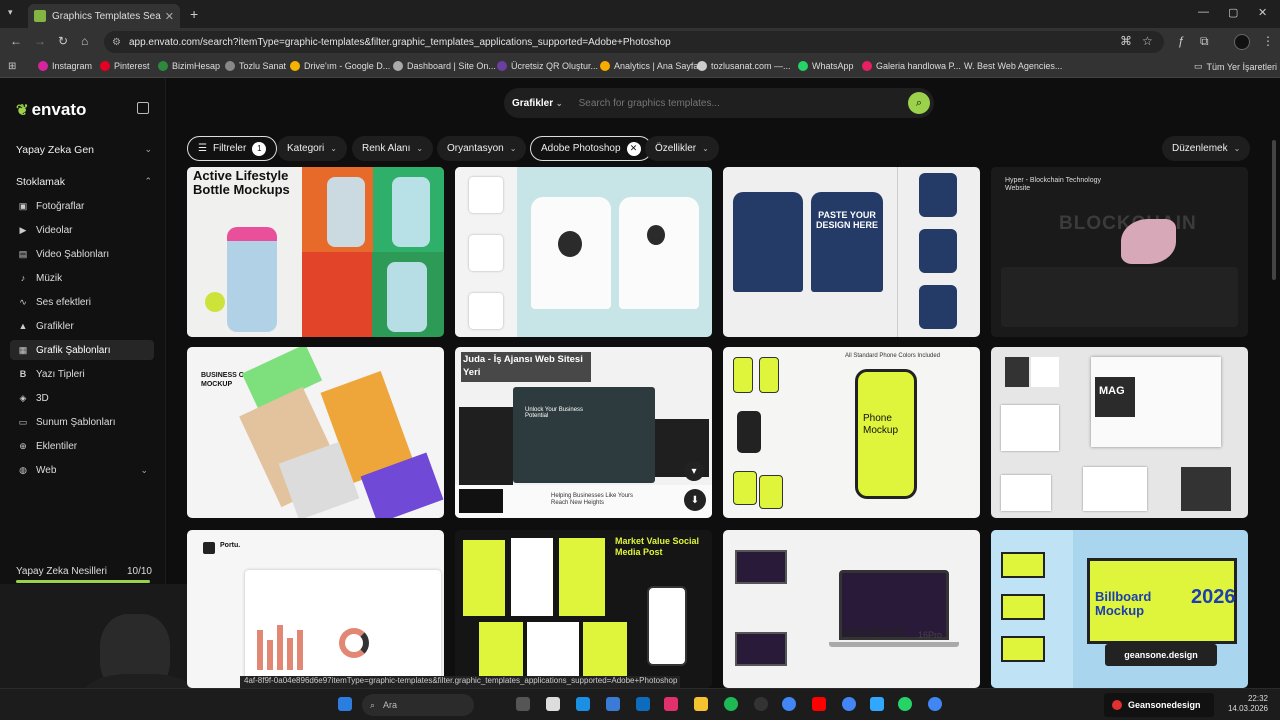 The image size is (1280, 720). What do you see at coordinates (1268, 41) in the screenshot?
I see `menu-icon: ⋮` at bounding box center [1268, 41].